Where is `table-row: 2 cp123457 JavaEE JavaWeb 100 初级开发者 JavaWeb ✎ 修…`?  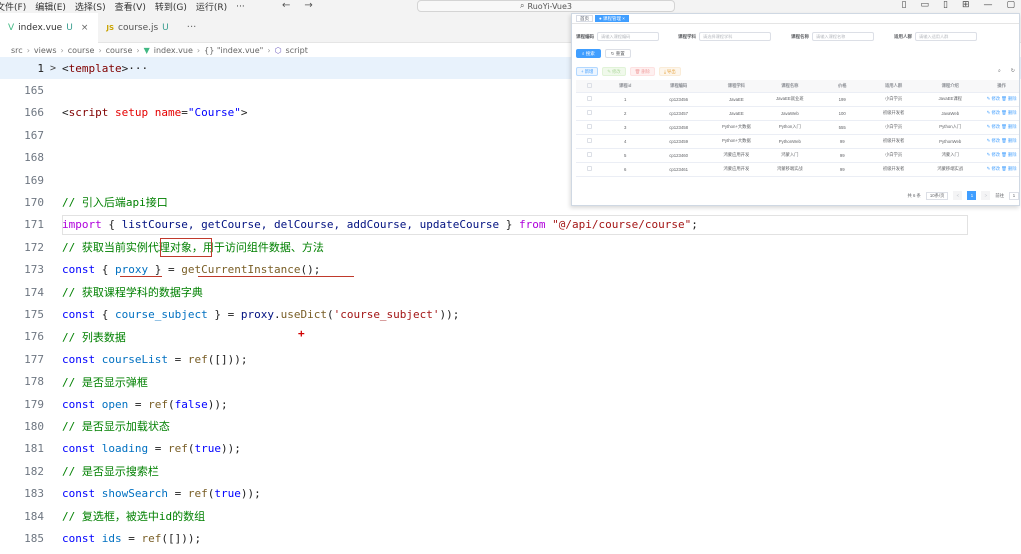
table-row: 2 cp123457 JavaEE JavaWeb 100 初级开发者 JavaWeb ✎ 修… is located at coordinates (797, 113).